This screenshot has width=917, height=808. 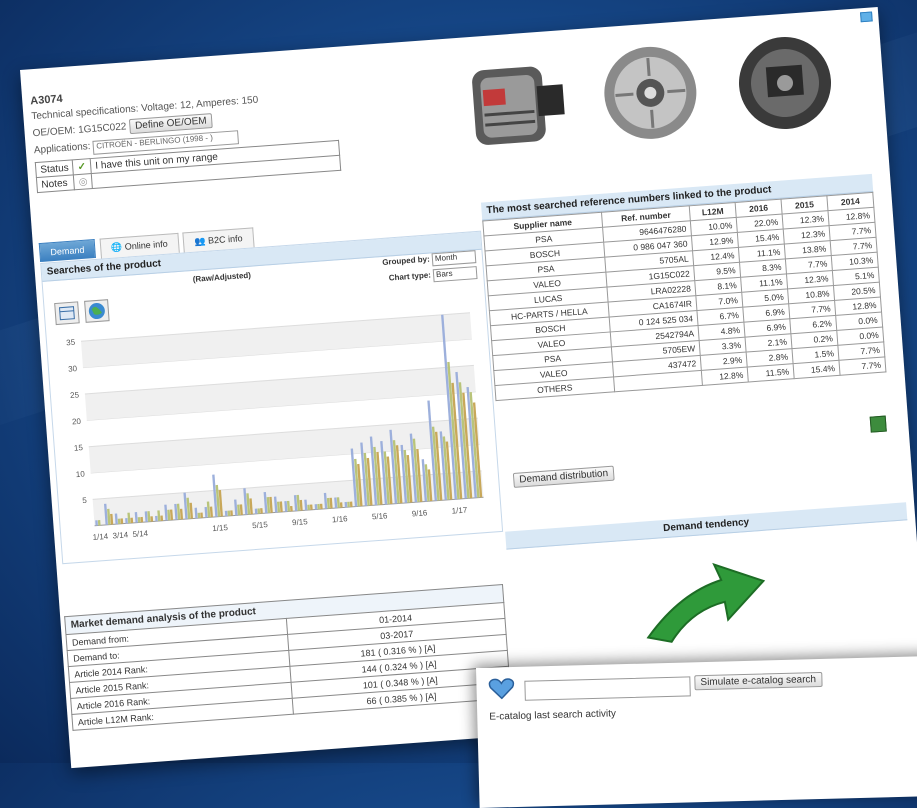 What do you see at coordinates (724, 376) in the screenshot?
I see `ref-cell: 12.8%` at bounding box center [724, 376].